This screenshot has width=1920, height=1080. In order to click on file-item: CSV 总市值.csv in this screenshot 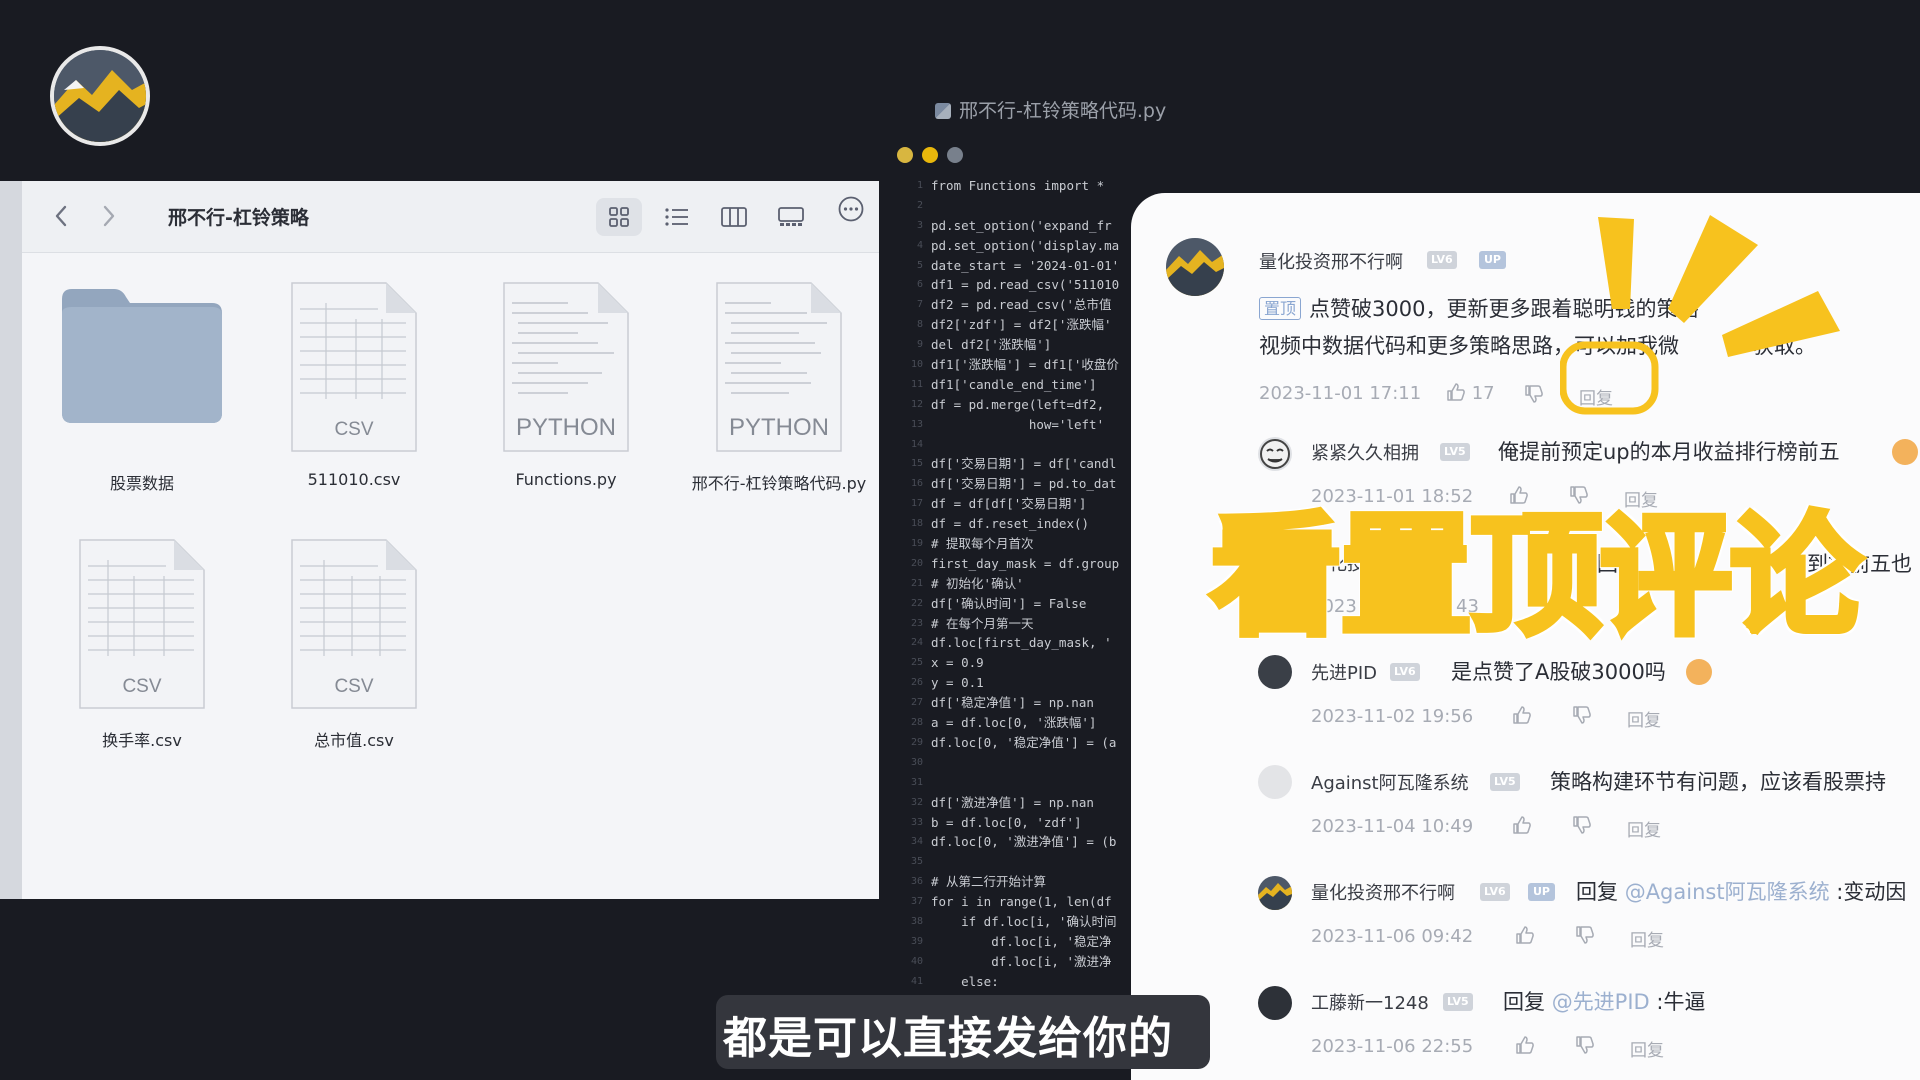, I will do `click(354, 651)`.